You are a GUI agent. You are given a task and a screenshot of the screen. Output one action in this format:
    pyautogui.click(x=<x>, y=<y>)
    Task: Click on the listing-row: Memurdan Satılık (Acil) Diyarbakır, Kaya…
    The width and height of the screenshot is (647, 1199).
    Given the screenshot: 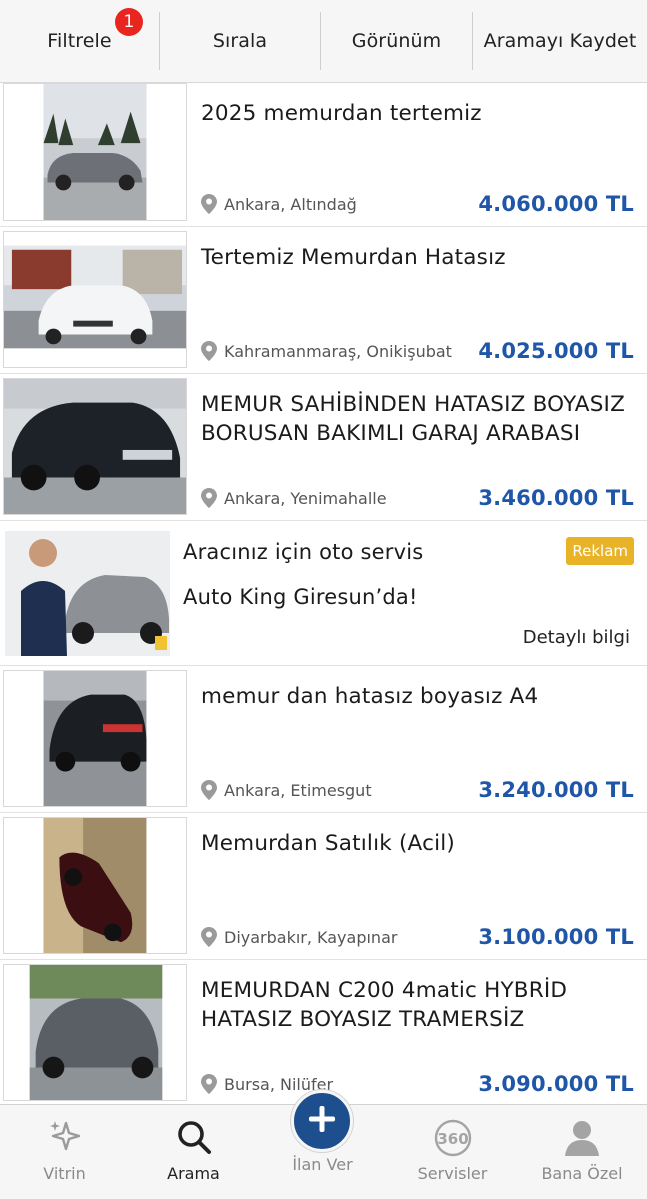 What is the action you would take?
    pyautogui.click(x=323, y=886)
    